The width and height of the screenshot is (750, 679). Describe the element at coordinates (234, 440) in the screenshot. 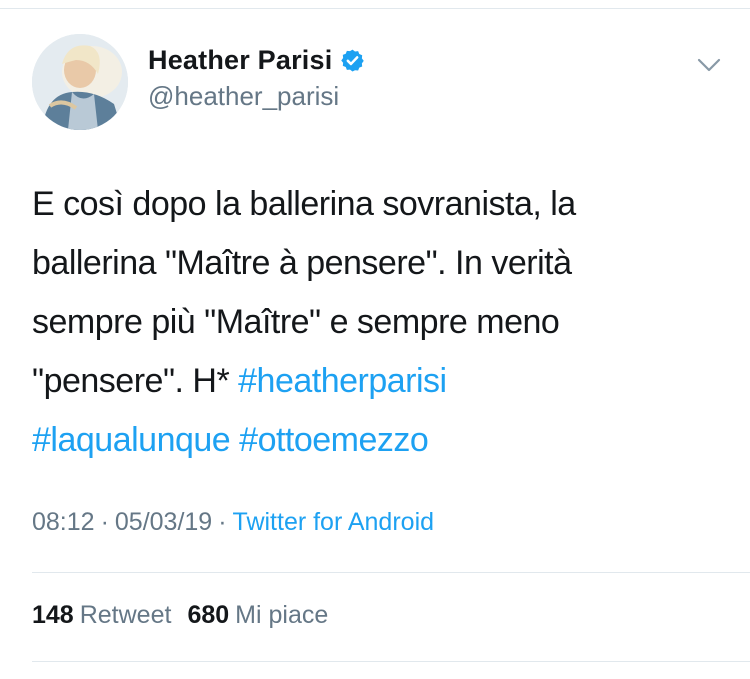

I see `tweet-text-segment` at that location.